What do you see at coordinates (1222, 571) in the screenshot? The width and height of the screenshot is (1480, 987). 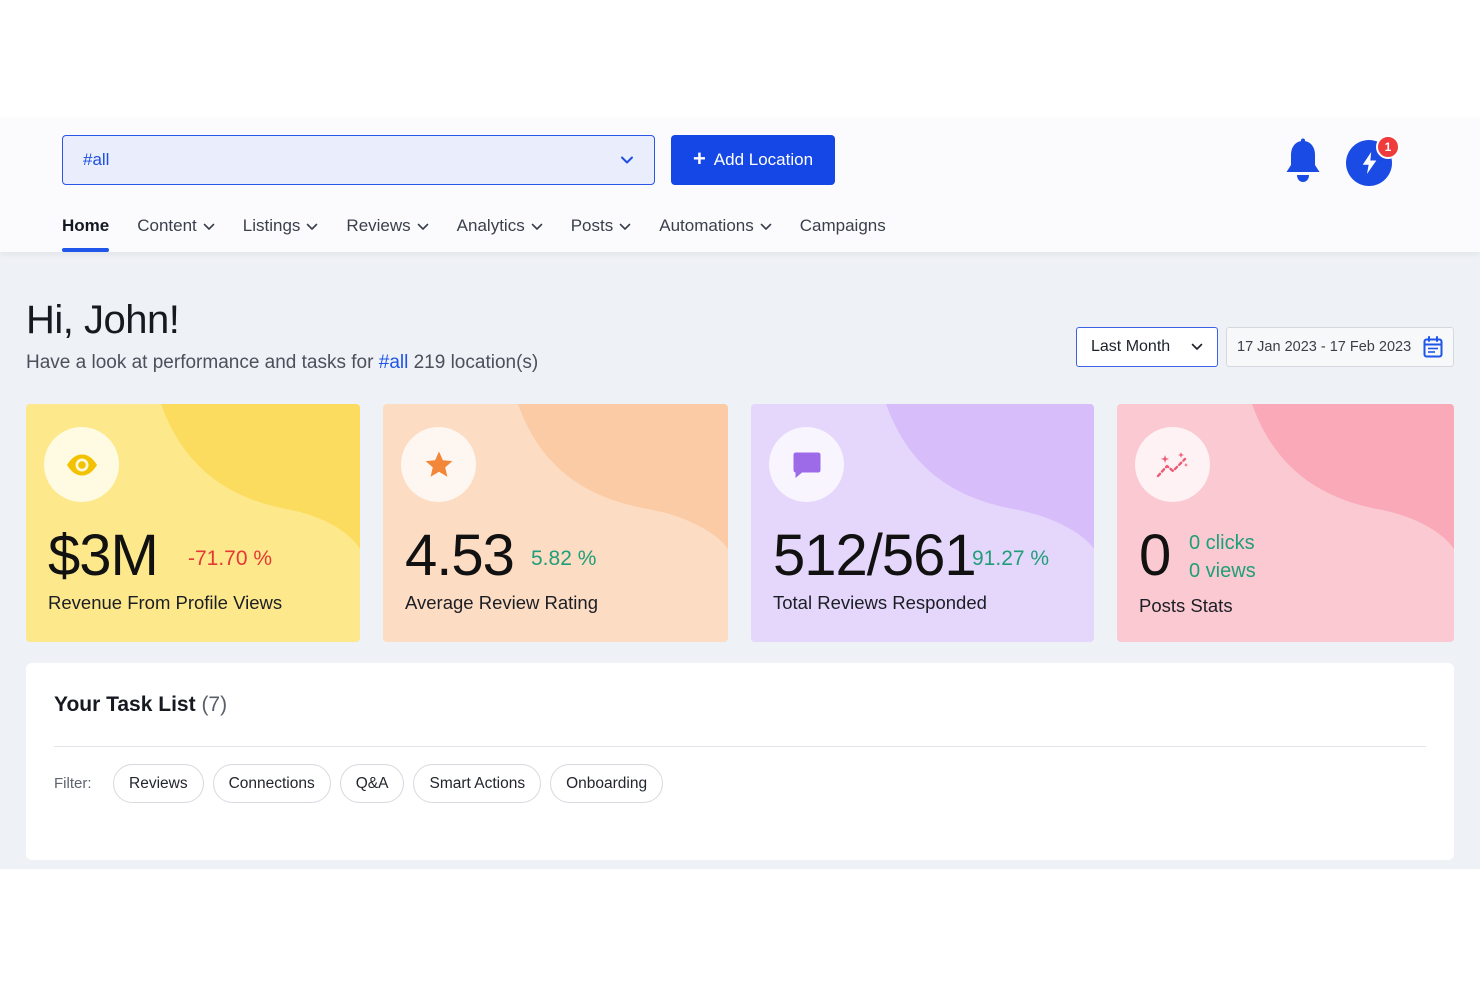 I see `posts-views: 0 views` at bounding box center [1222, 571].